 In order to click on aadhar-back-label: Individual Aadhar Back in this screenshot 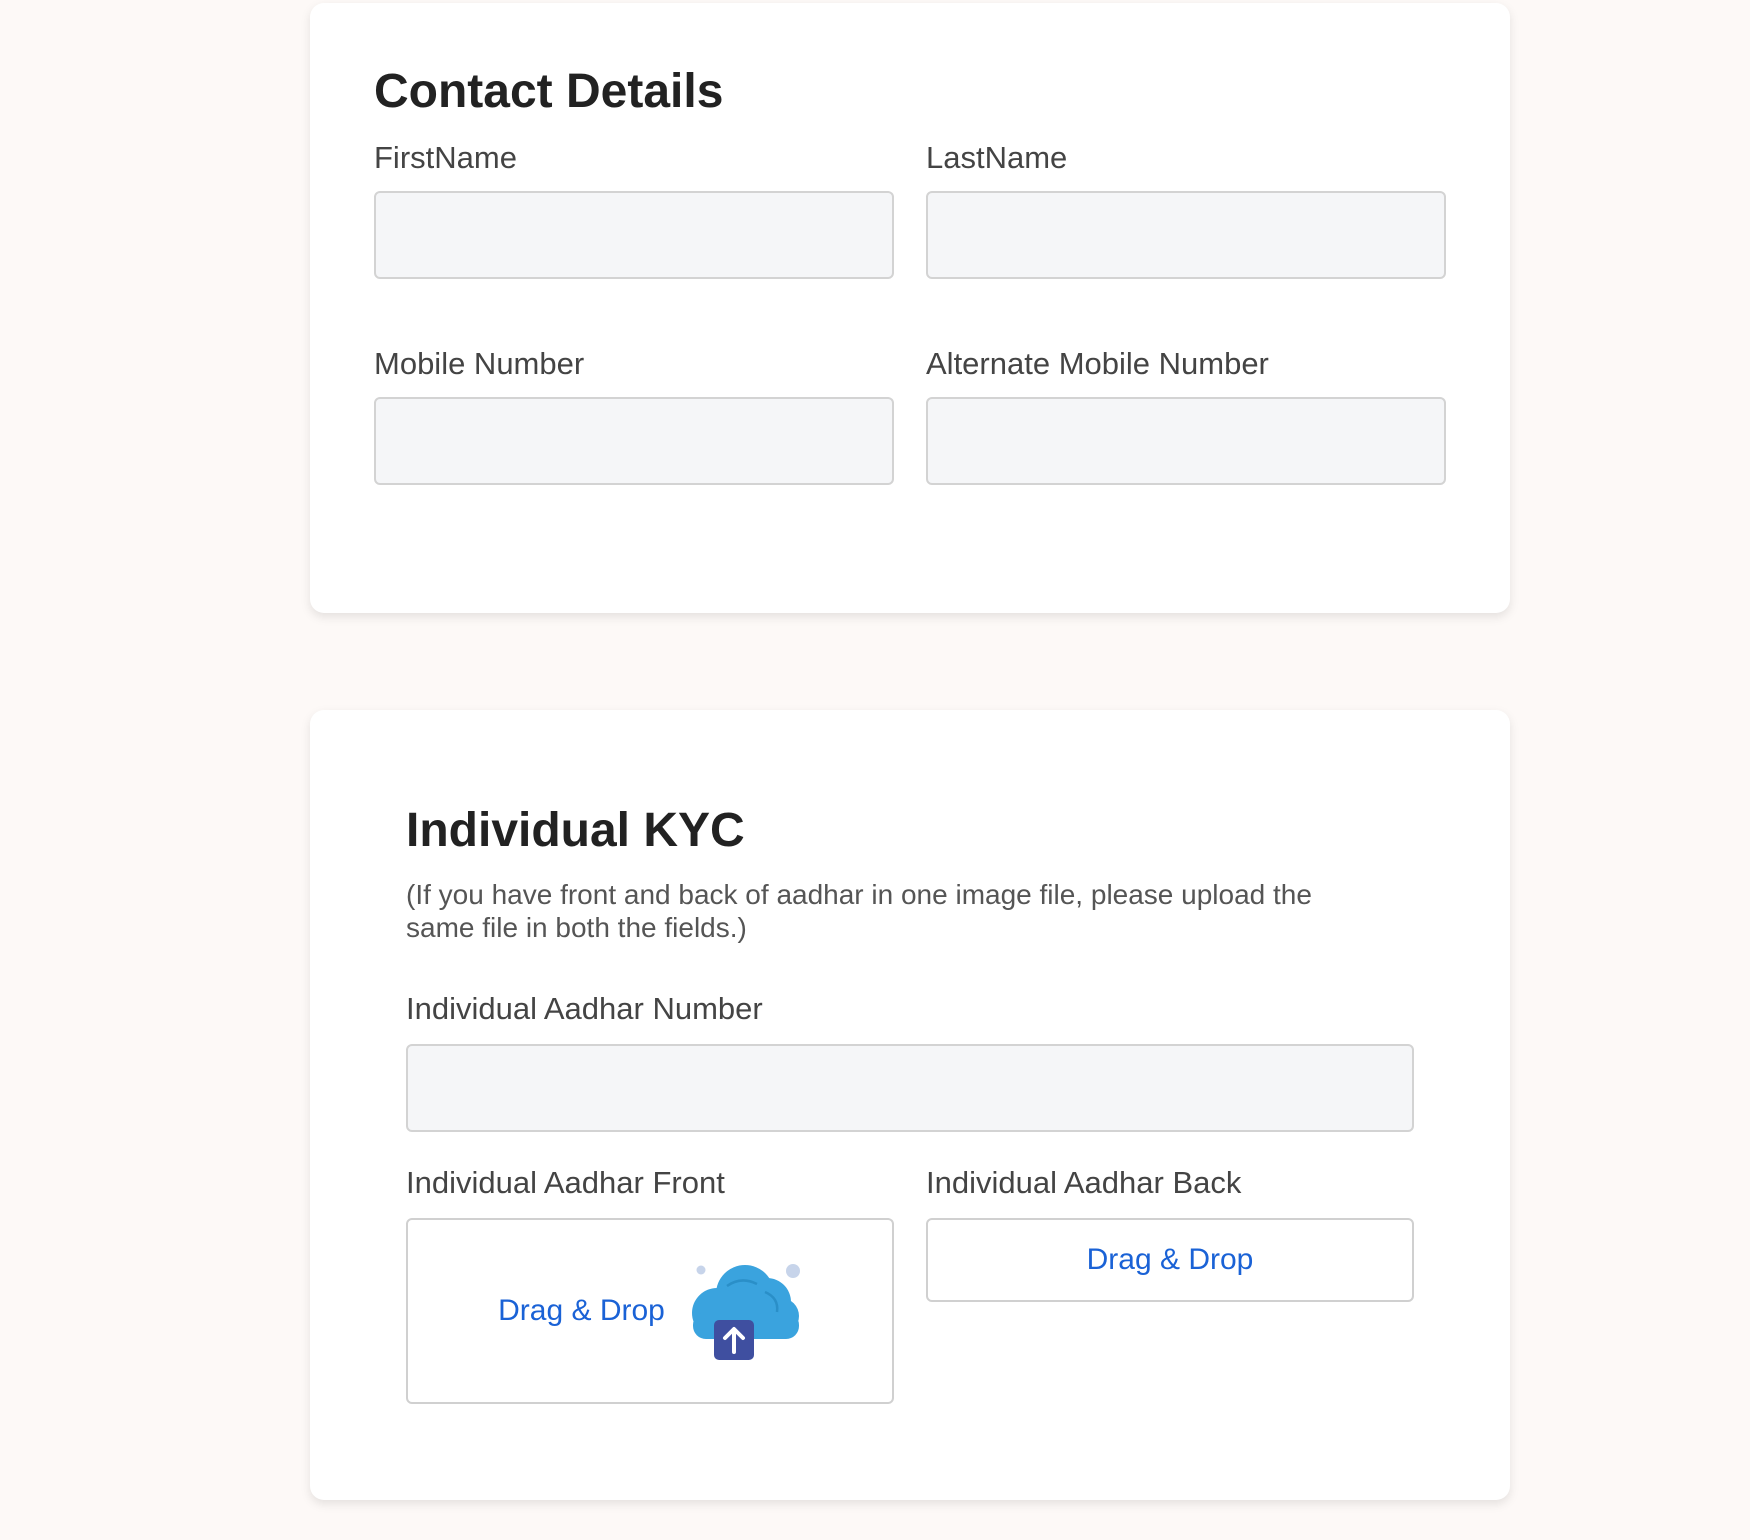, I will do `click(1084, 1182)`.